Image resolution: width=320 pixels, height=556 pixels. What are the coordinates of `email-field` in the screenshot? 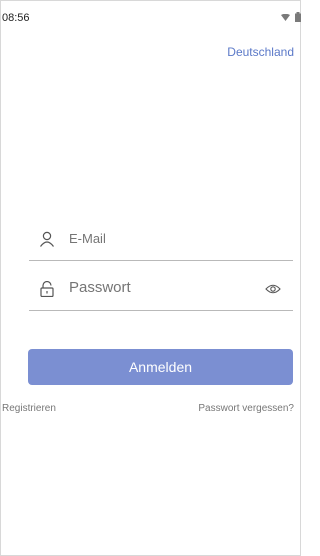 It's located at (161, 240).